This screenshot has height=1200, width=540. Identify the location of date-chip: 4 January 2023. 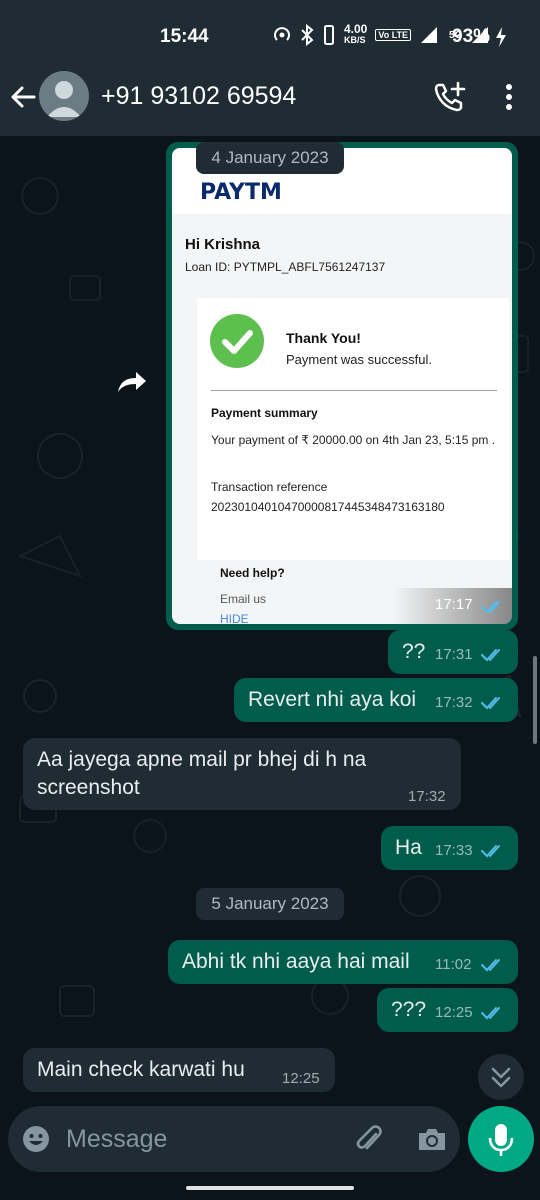
(270, 158).